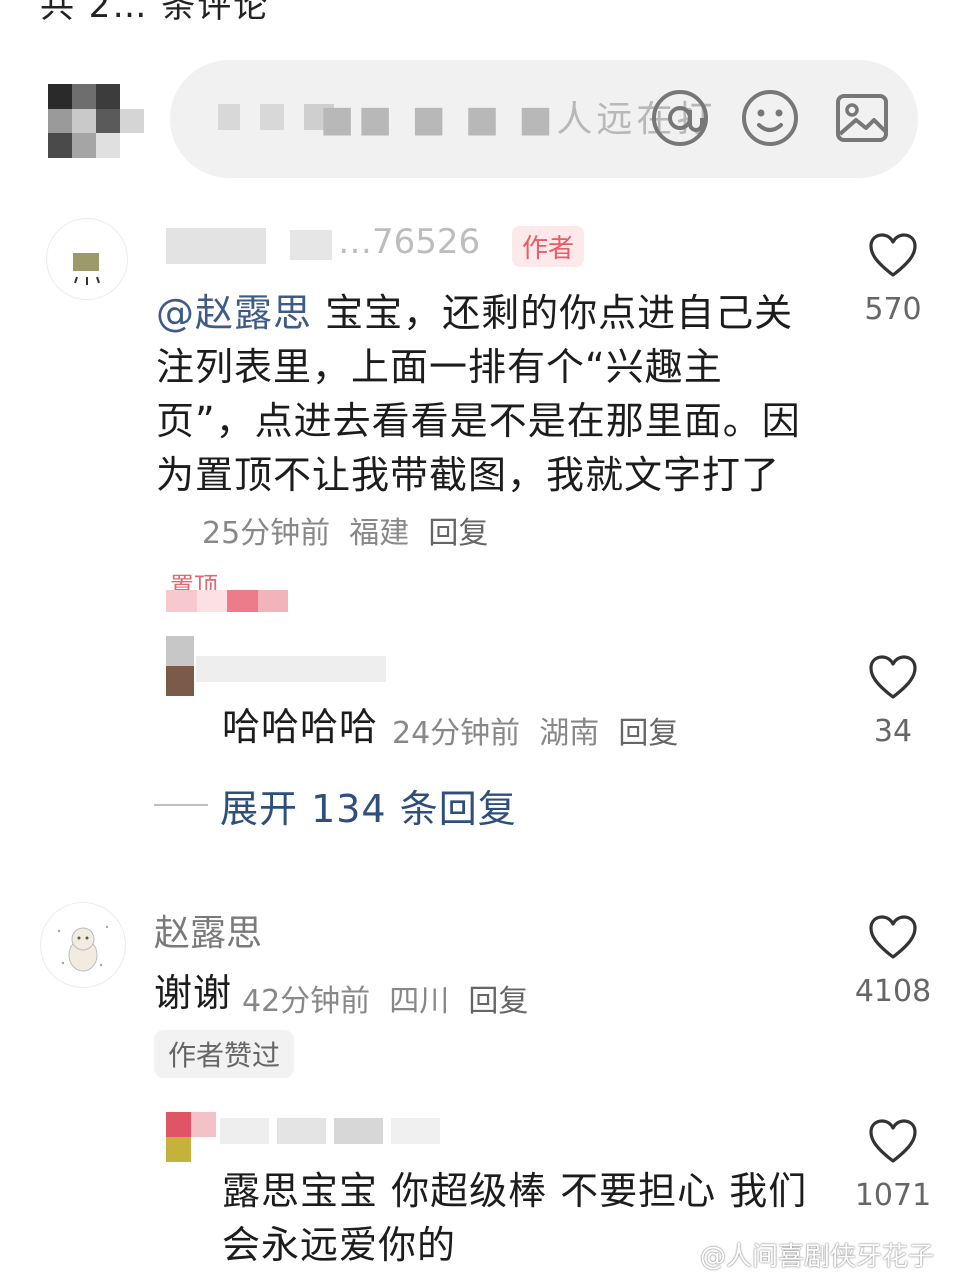  Describe the element at coordinates (893, 991) in the screenshot. I see `like-count: 4108` at that location.